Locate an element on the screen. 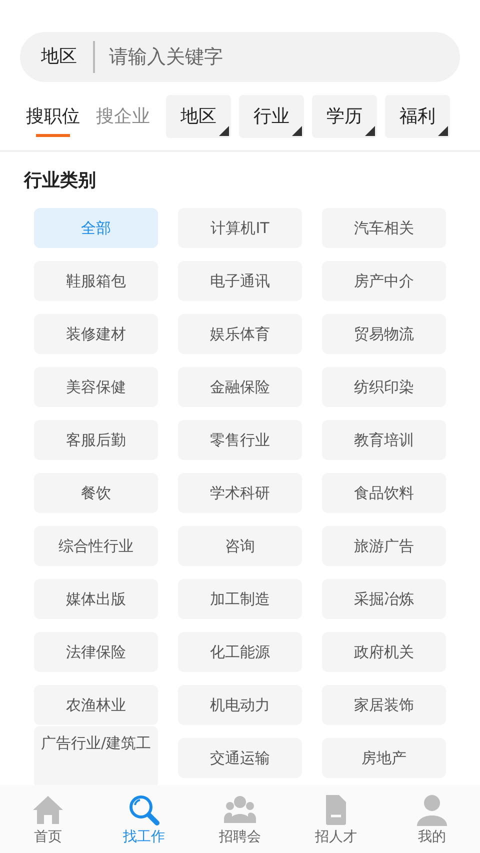  filter-dropdown: 学历 is located at coordinates (344, 116).